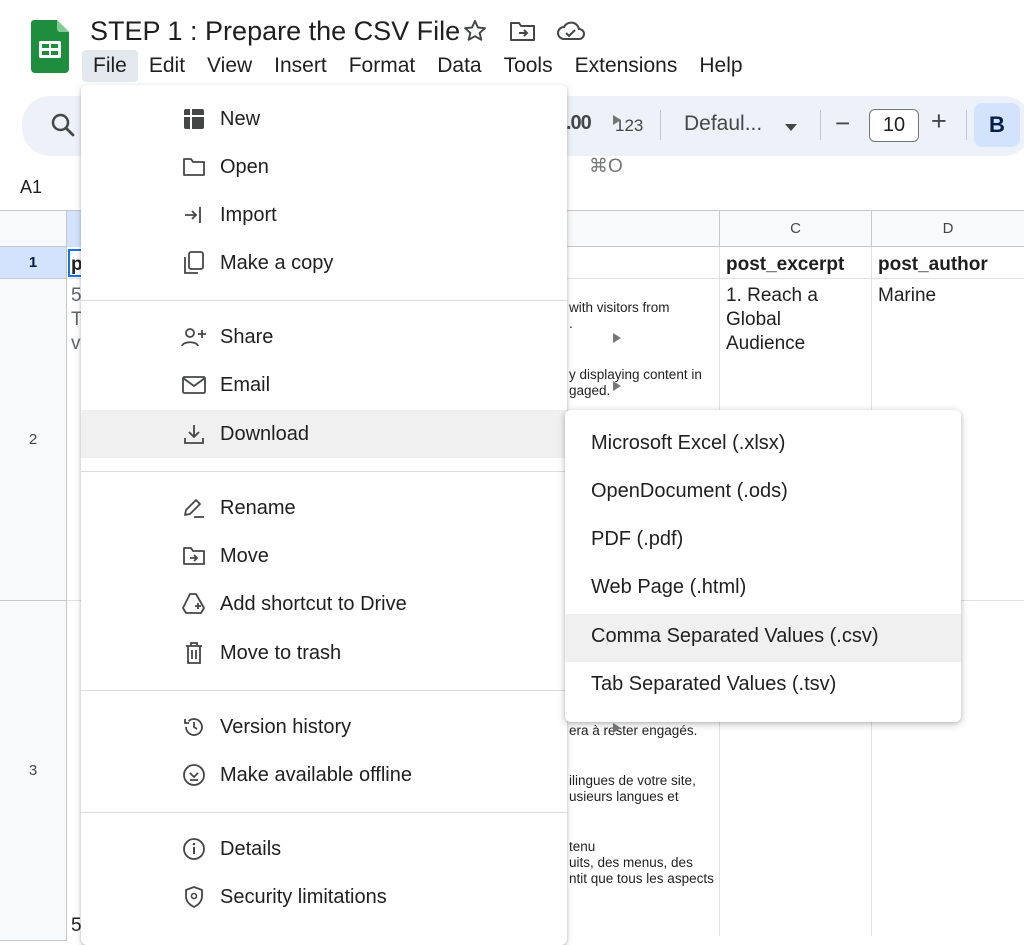 This screenshot has height=945, width=1024. I want to click on file-menu-email: Email, so click(351, 385).